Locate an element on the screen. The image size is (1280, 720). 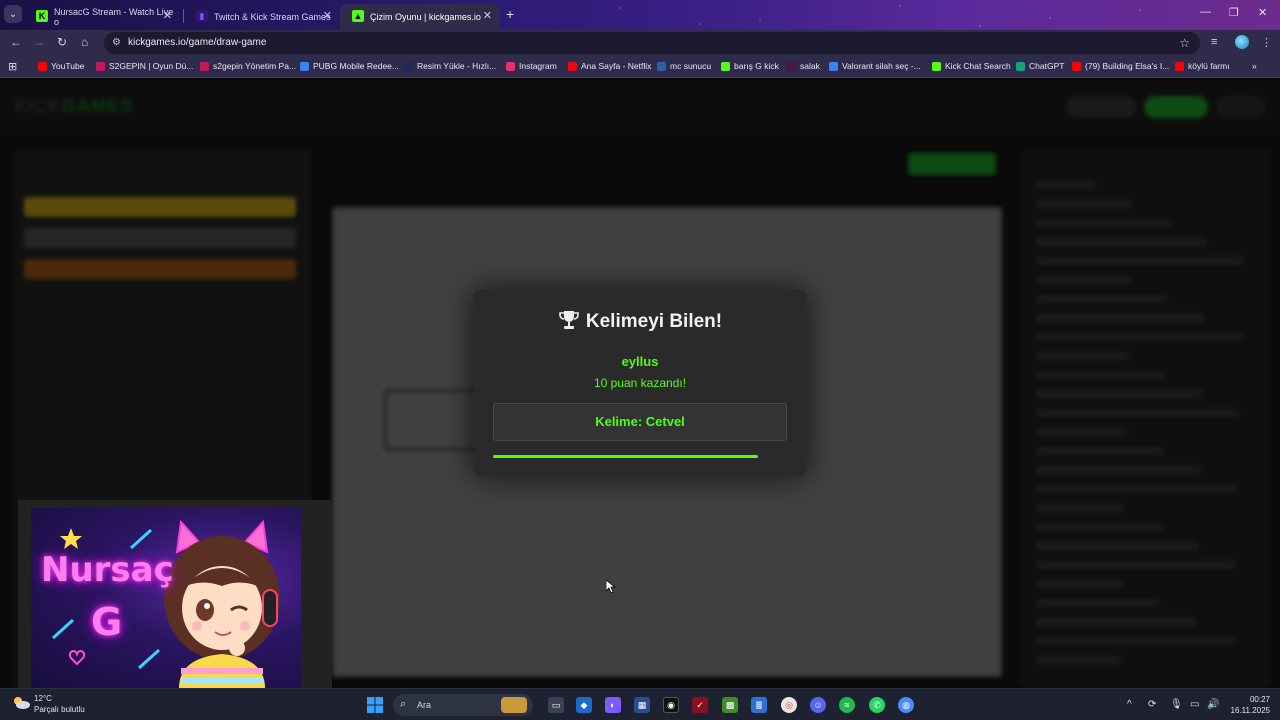
volume-icon: 🔊 is located at coordinates (1213, 704).